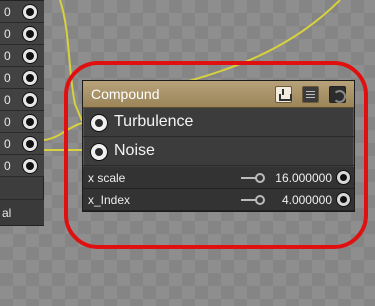 The height and width of the screenshot is (306, 375). I want to click on left-footer-label: al, so click(7, 213).